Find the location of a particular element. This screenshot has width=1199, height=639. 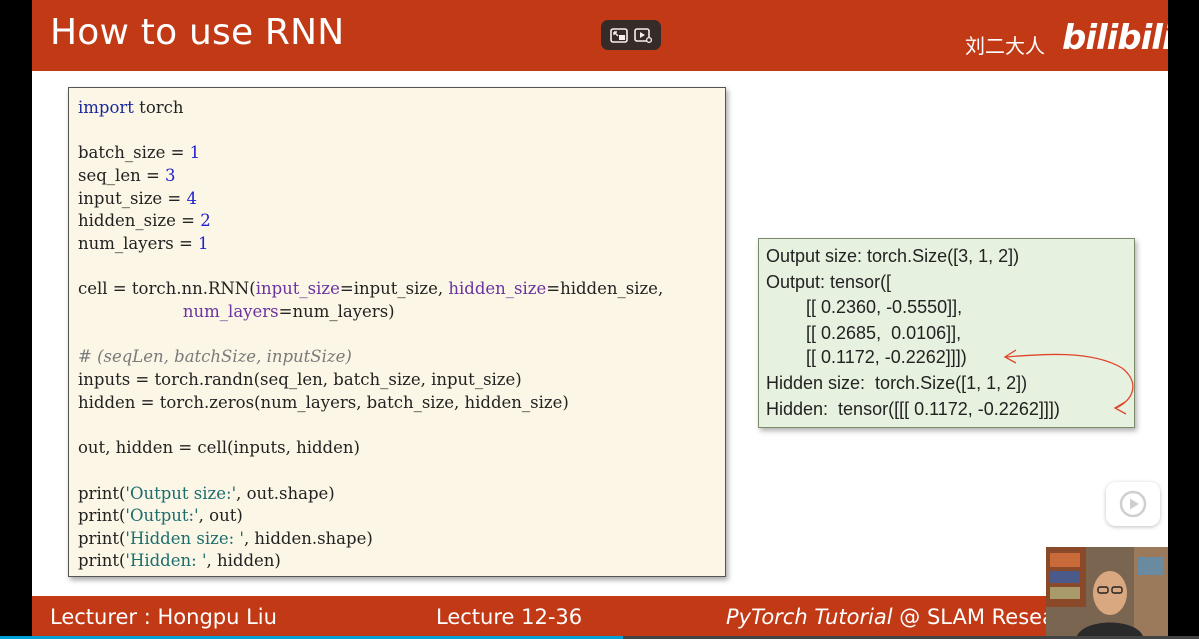

output-line: Hidden size: torch.Size([1, 1, 2]) is located at coordinates (897, 383).